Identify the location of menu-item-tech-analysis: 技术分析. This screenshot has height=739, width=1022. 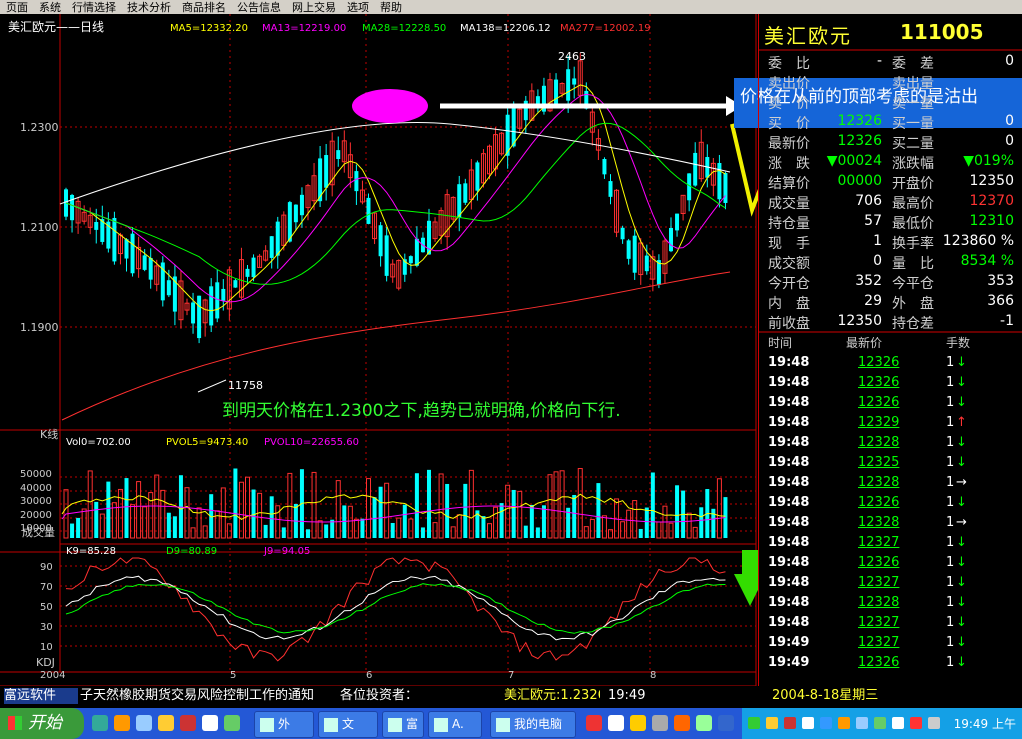
(148, 8).